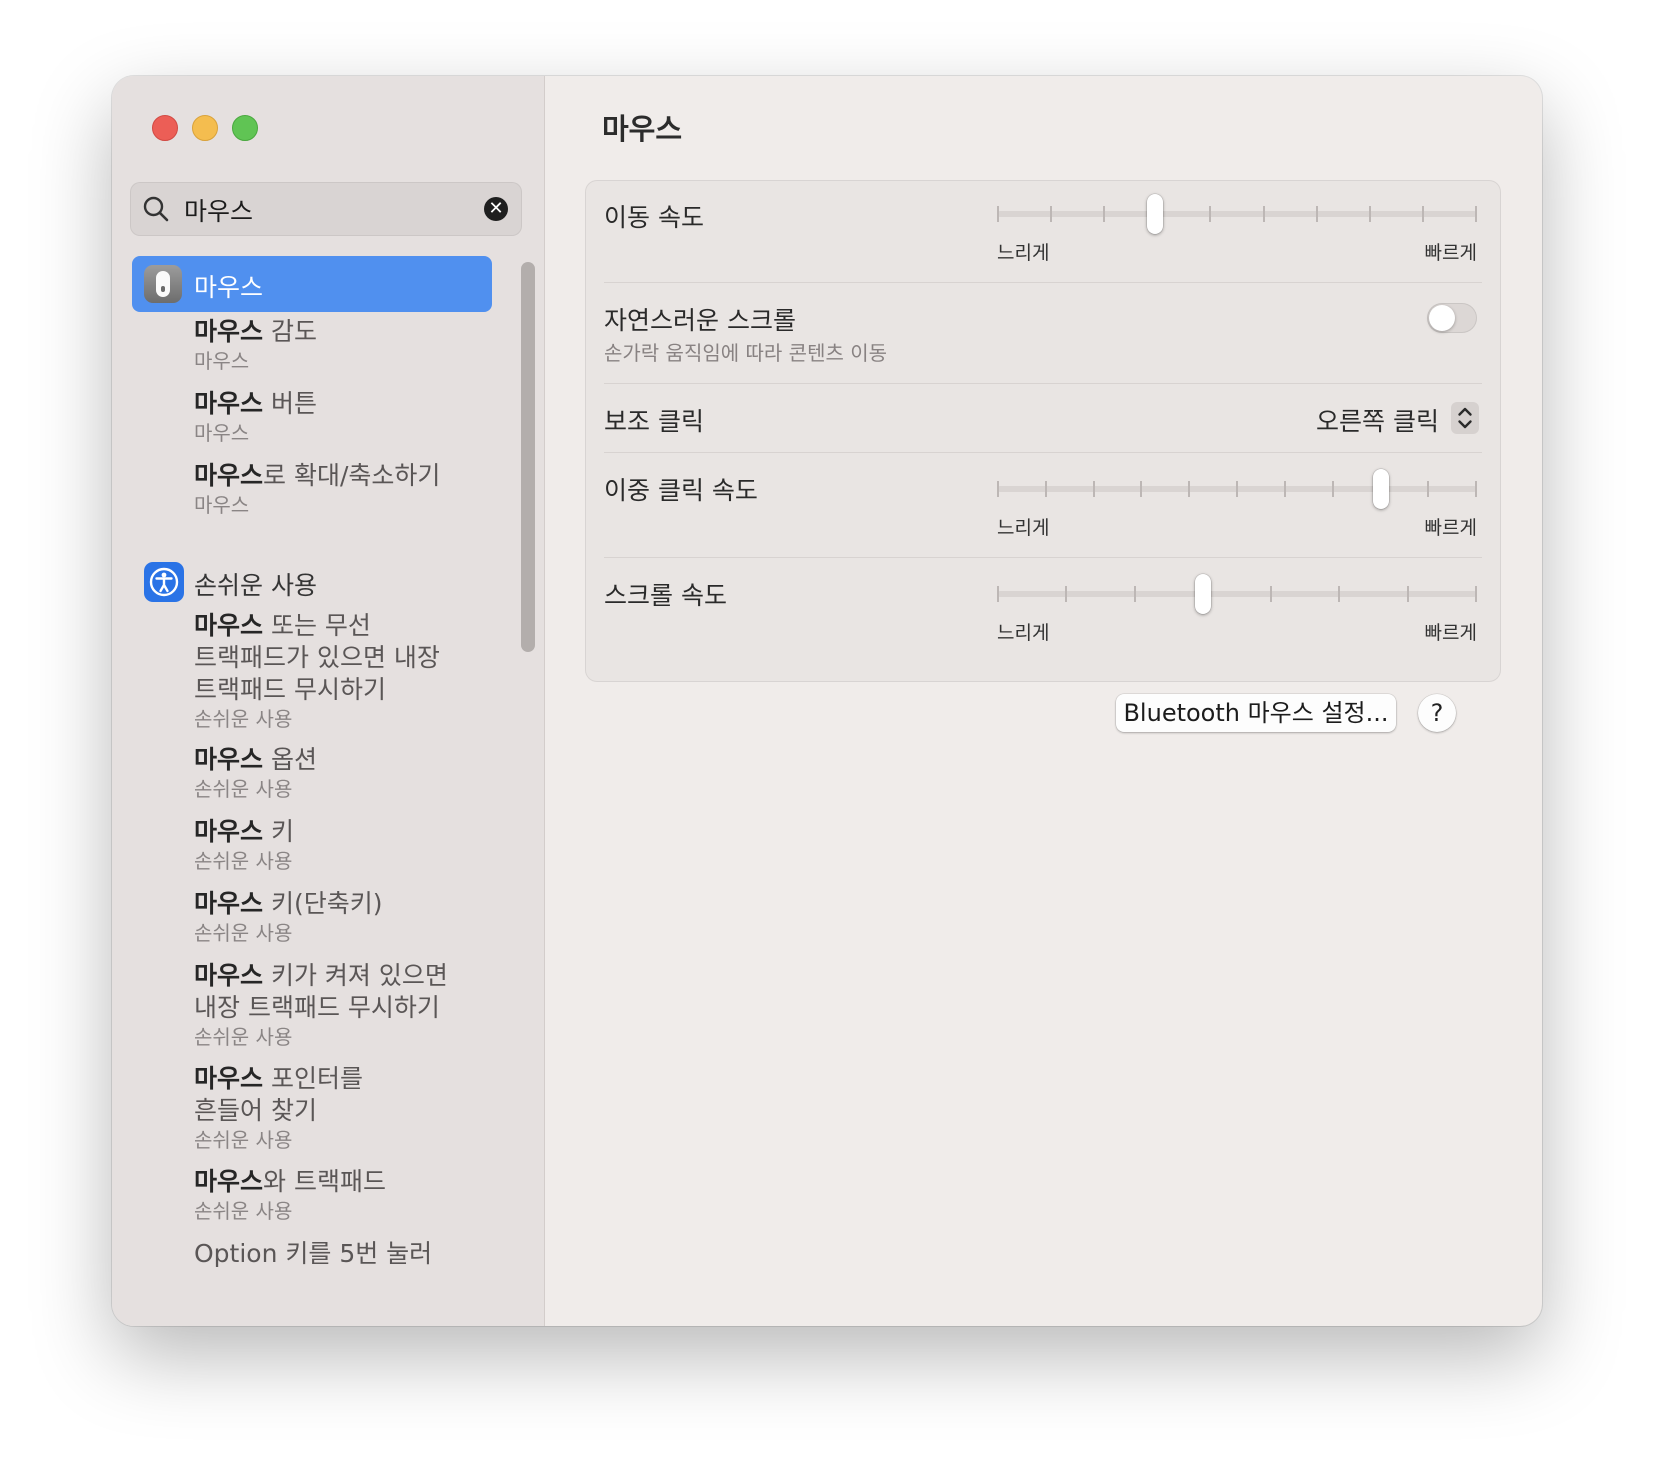 The image size is (1654, 1474). Describe the element at coordinates (642, 129) in the screenshot. I see `page-title: 마우스` at that location.